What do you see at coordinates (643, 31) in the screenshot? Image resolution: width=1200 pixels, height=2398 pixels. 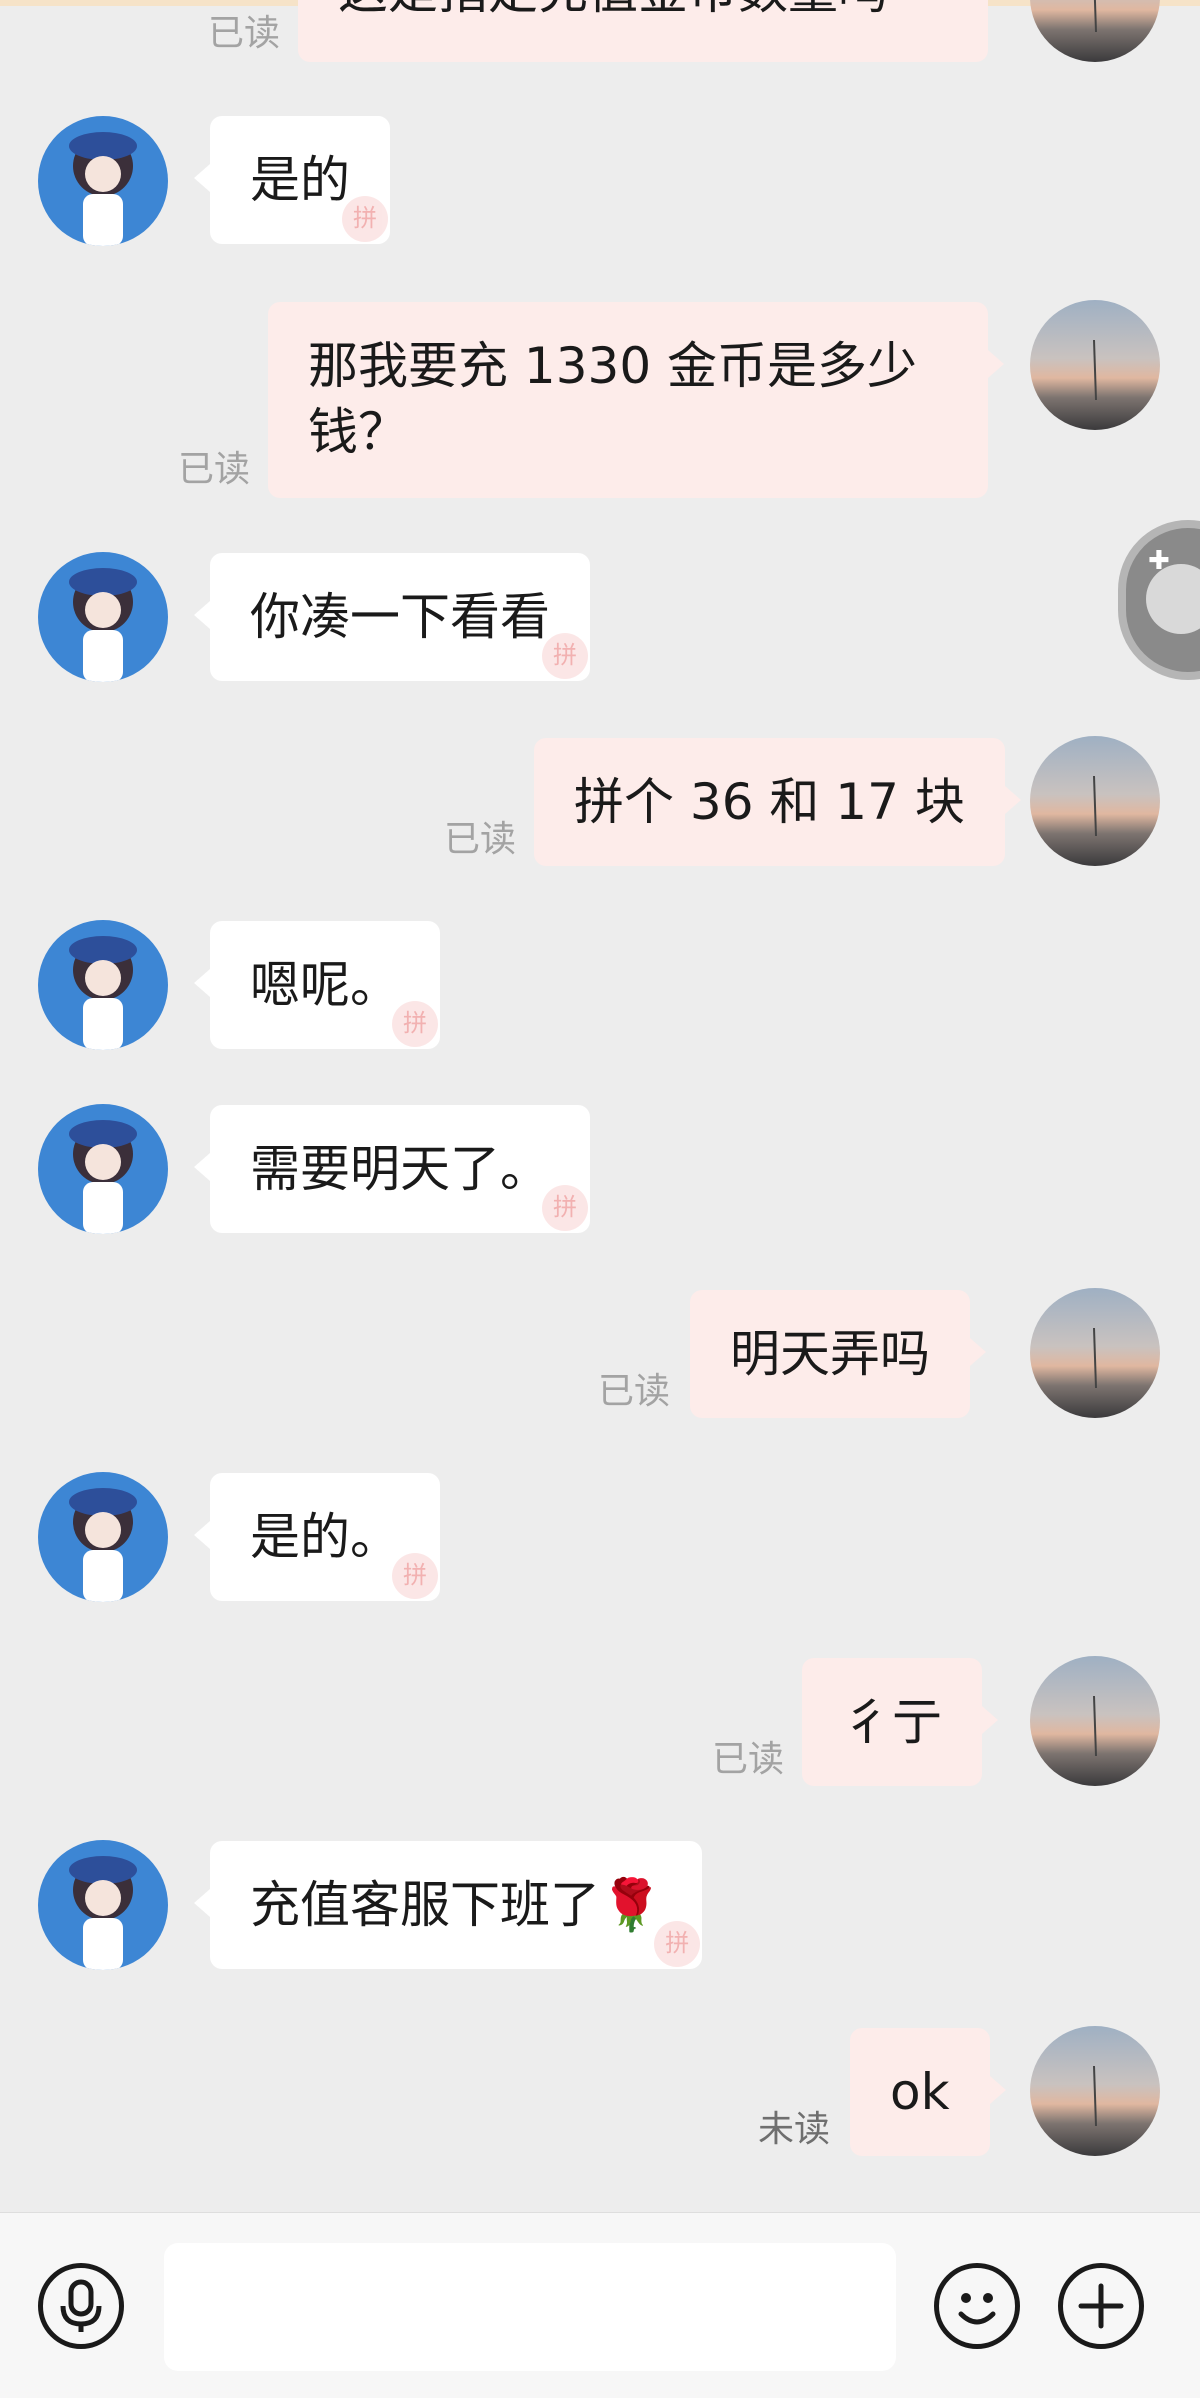 I see `message-bubble-outgoing: 这是指定充值金币数量吗` at bounding box center [643, 31].